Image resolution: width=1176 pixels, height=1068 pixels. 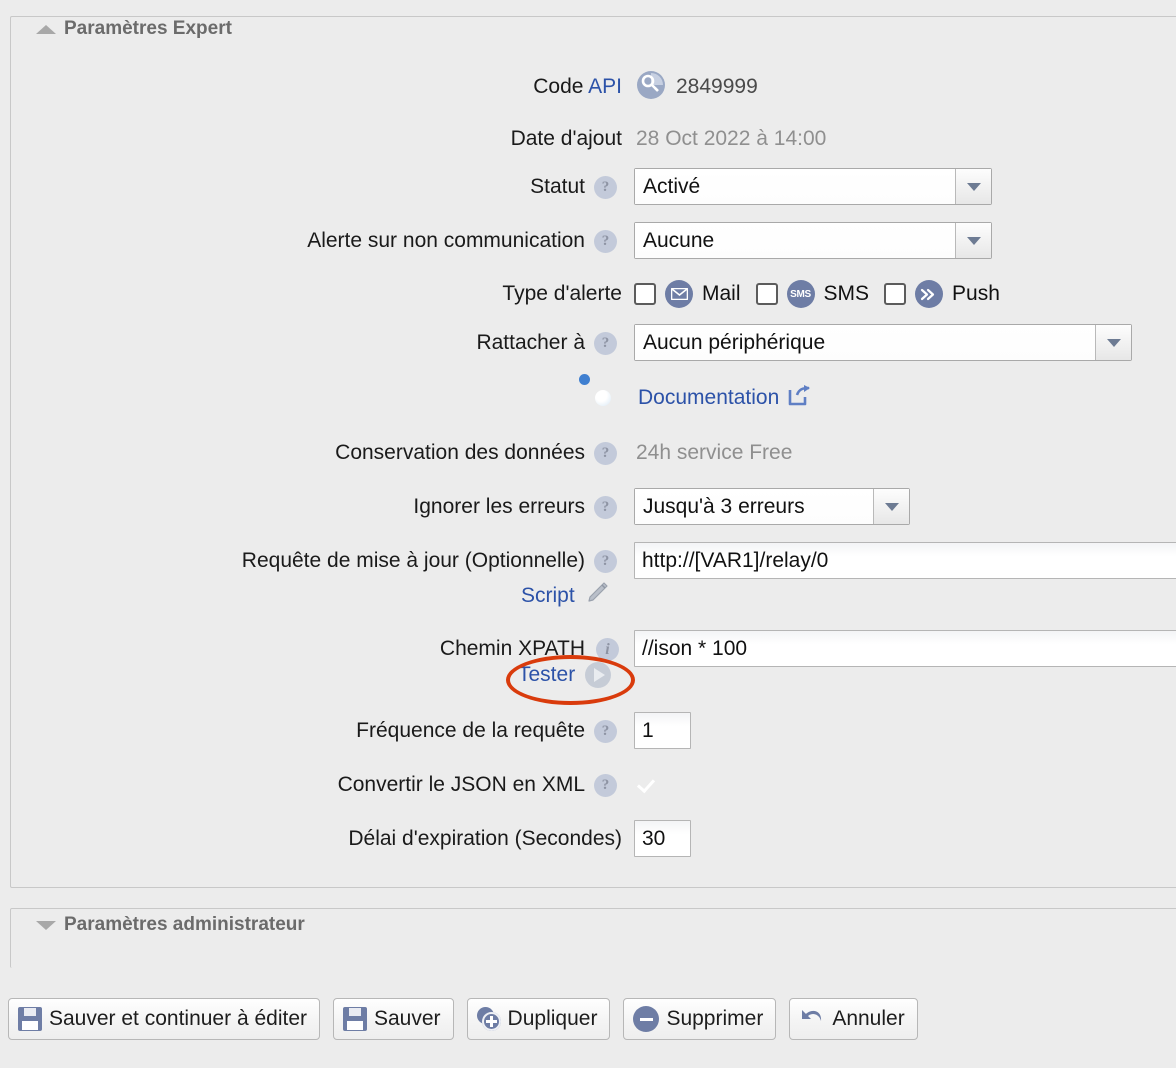 I want to click on script-link: Script, so click(x=565, y=595).